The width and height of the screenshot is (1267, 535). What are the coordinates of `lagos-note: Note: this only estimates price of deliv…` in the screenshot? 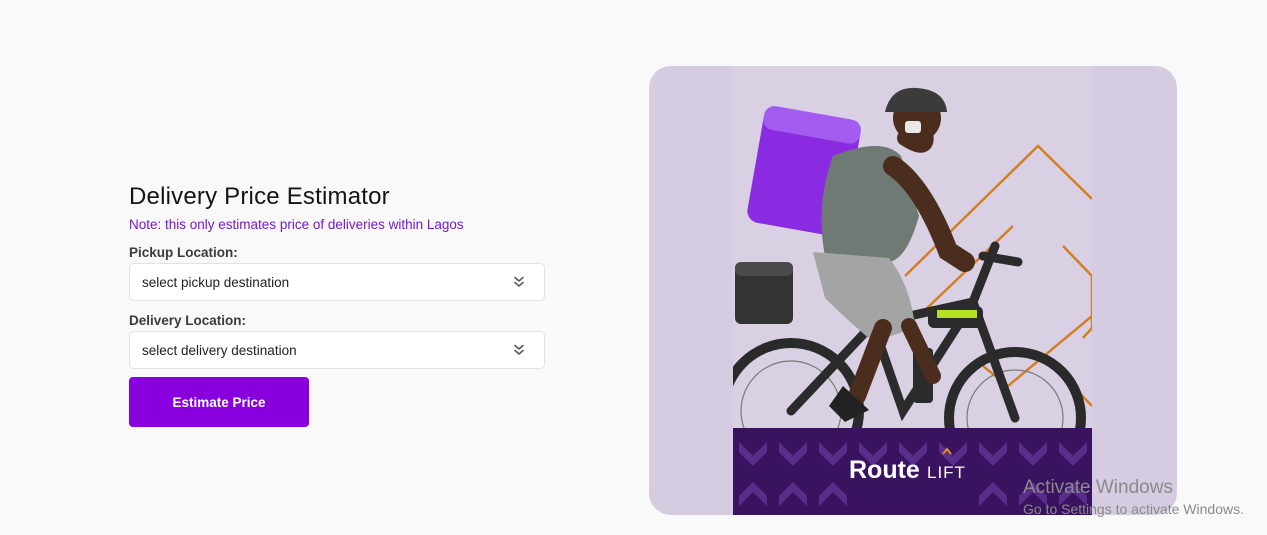 It's located at (296, 224).